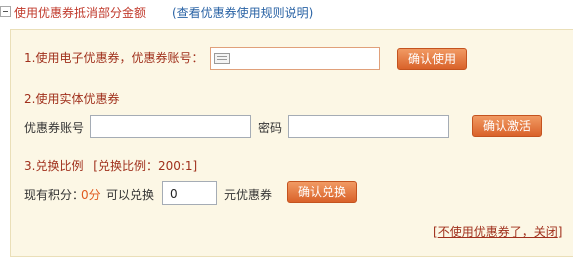  Describe the element at coordinates (295, 58) in the screenshot. I see `electronic-coupon-input` at that location.